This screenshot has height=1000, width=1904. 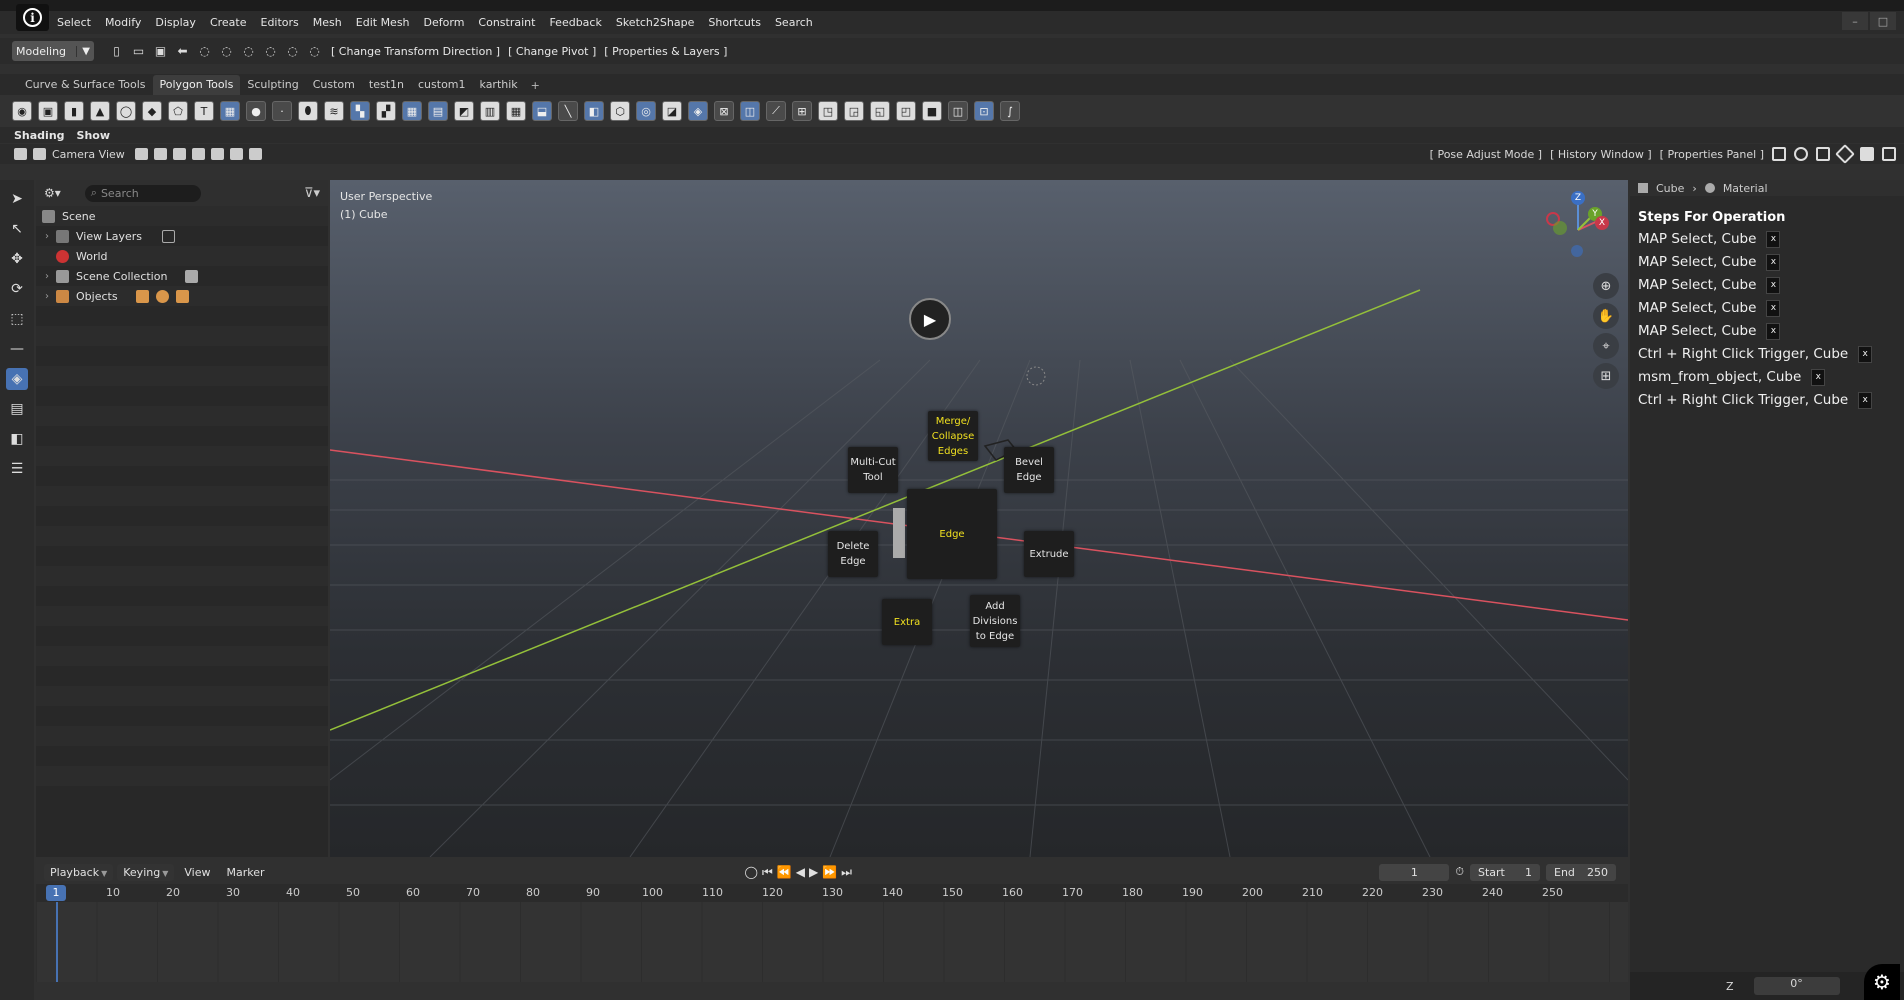 I want to click on lasso-icon, so click(x=160, y=154).